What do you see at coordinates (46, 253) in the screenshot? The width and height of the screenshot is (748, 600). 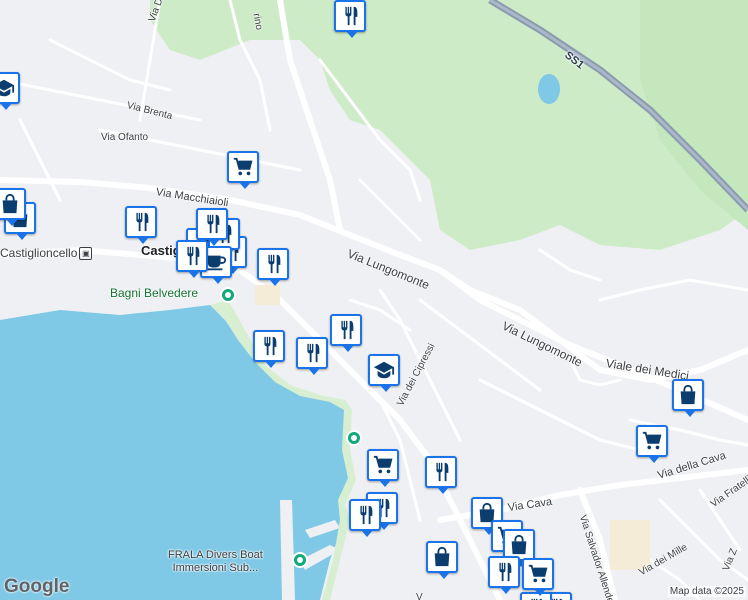 I see `town-label-castiglioncello: Castiglioncello ▣` at bounding box center [46, 253].